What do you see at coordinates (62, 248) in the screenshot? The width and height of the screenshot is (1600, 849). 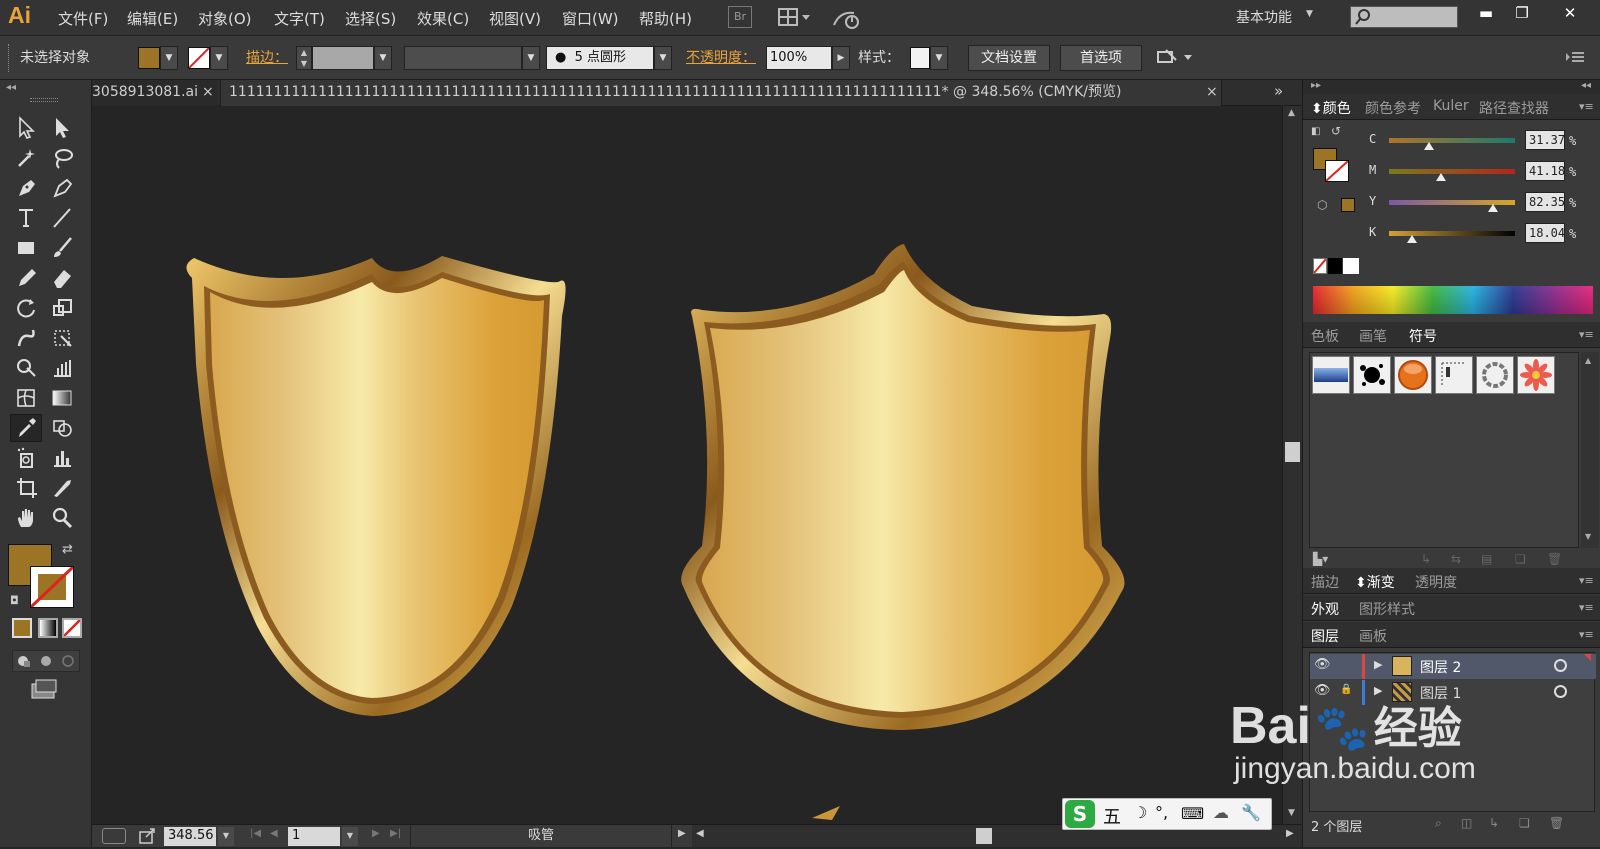 I see `paintbrush-tool-icon` at bounding box center [62, 248].